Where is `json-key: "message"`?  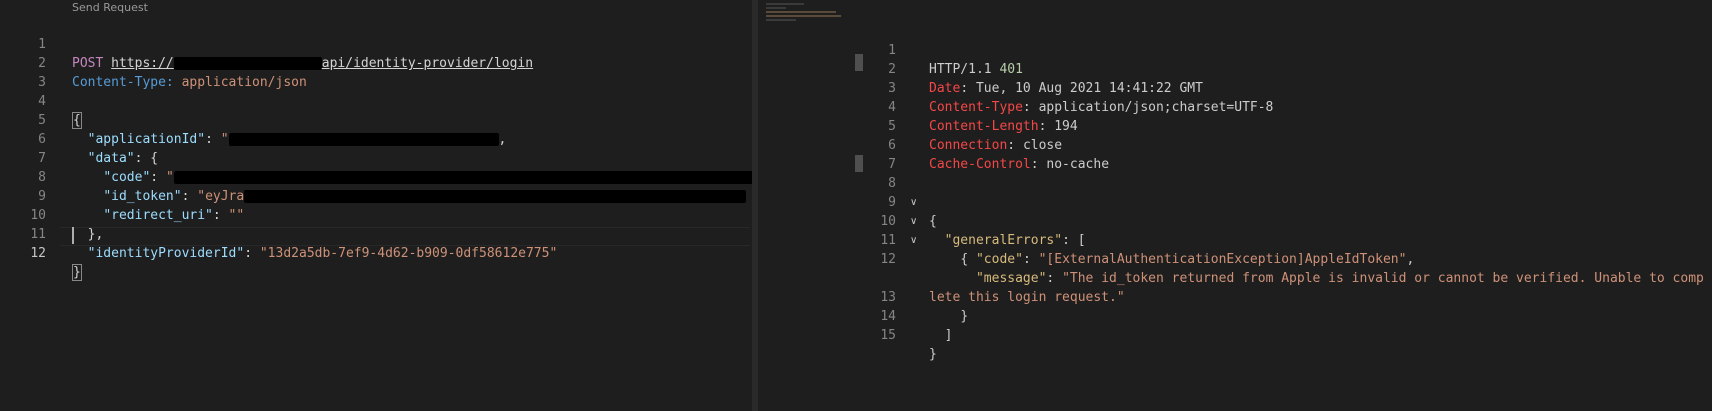 json-key: "message" is located at coordinates (1011, 278).